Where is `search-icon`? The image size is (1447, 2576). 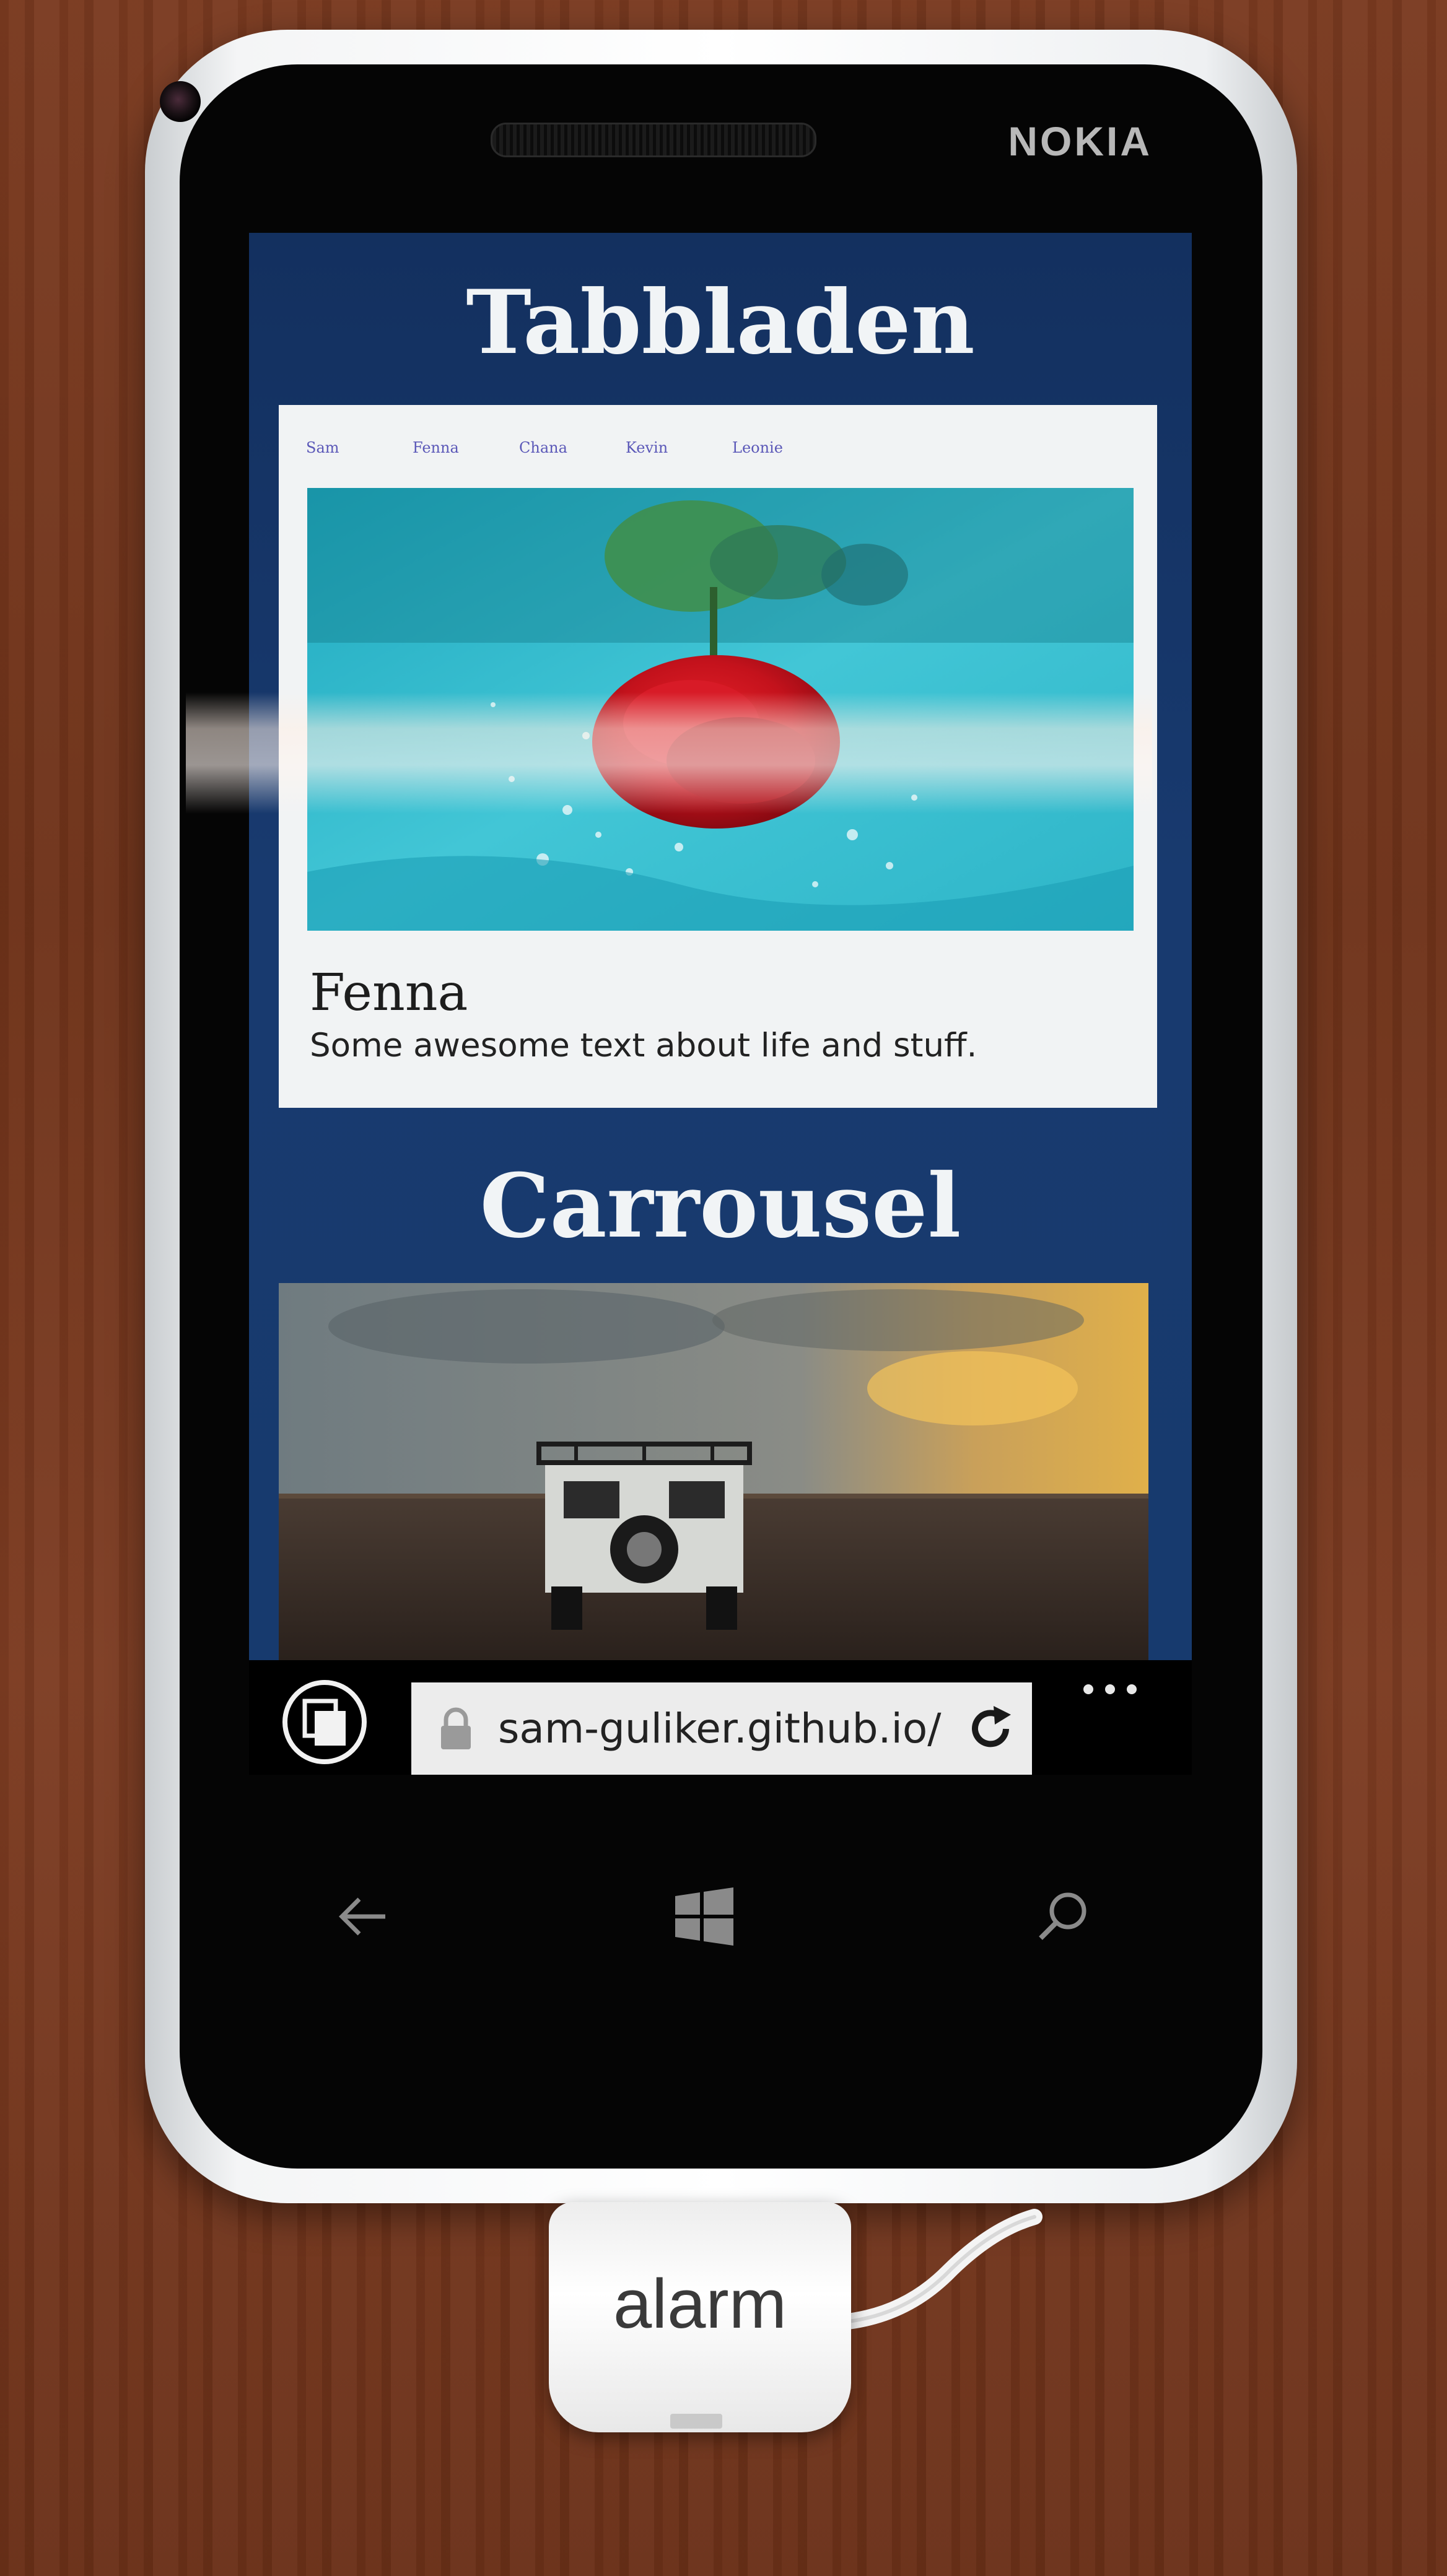
search-icon is located at coordinates (1064, 1916).